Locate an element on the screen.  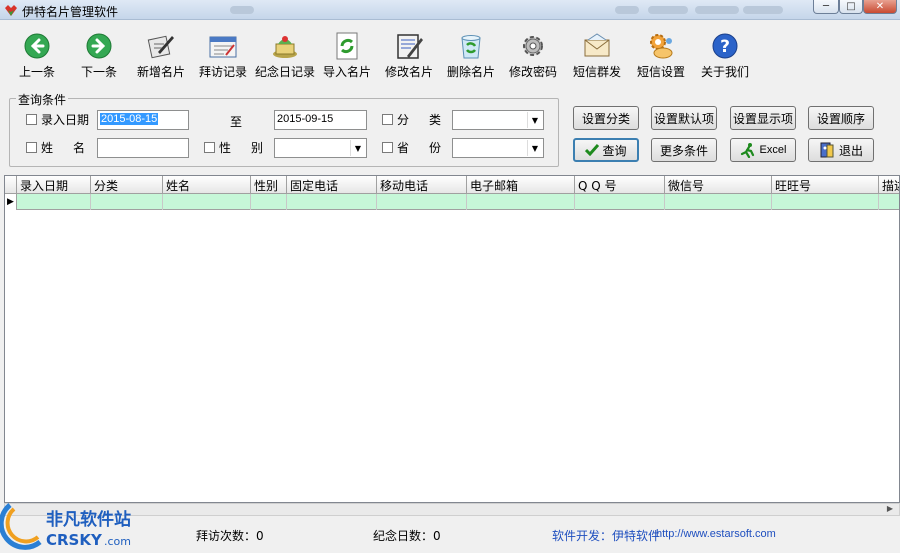
anniversary-icon is located at coordinates (285, 46).